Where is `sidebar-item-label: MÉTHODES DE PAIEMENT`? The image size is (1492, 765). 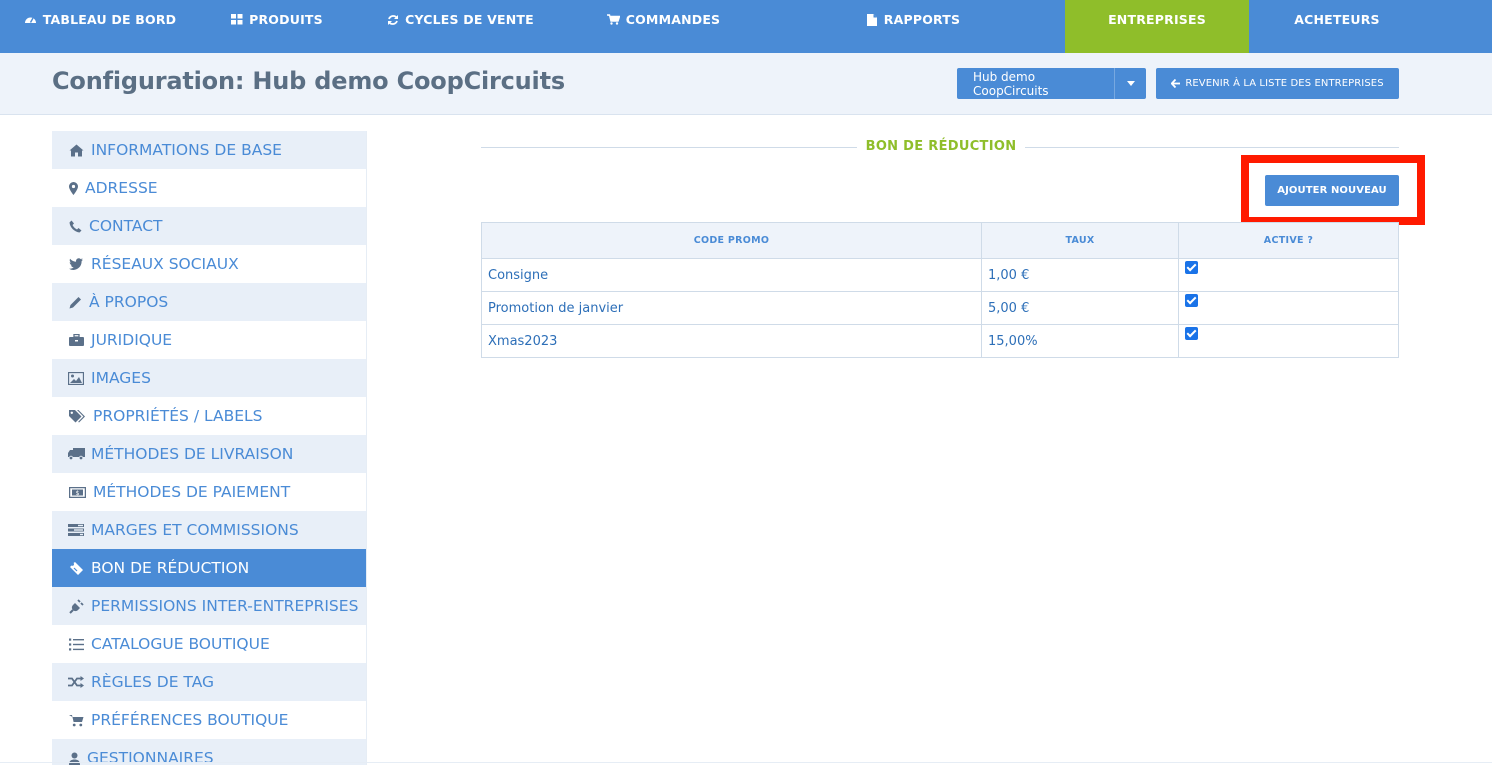
sidebar-item-label: MÉTHODES DE PAIEMENT is located at coordinates (192, 492).